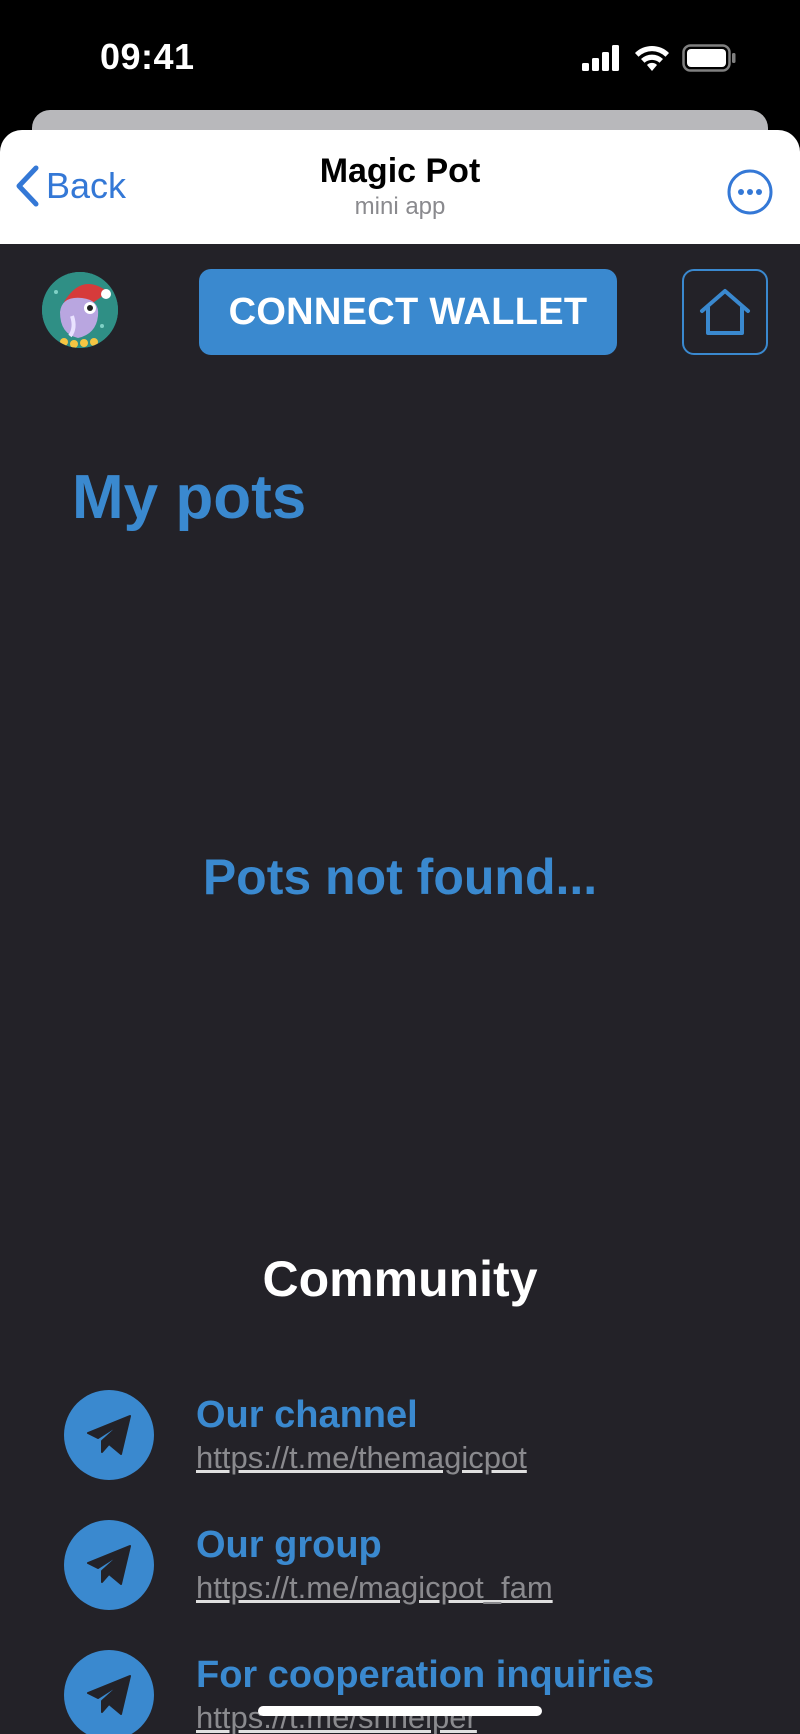 The width and height of the screenshot is (800, 1734). I want to click on home-button, so click(725, 312).